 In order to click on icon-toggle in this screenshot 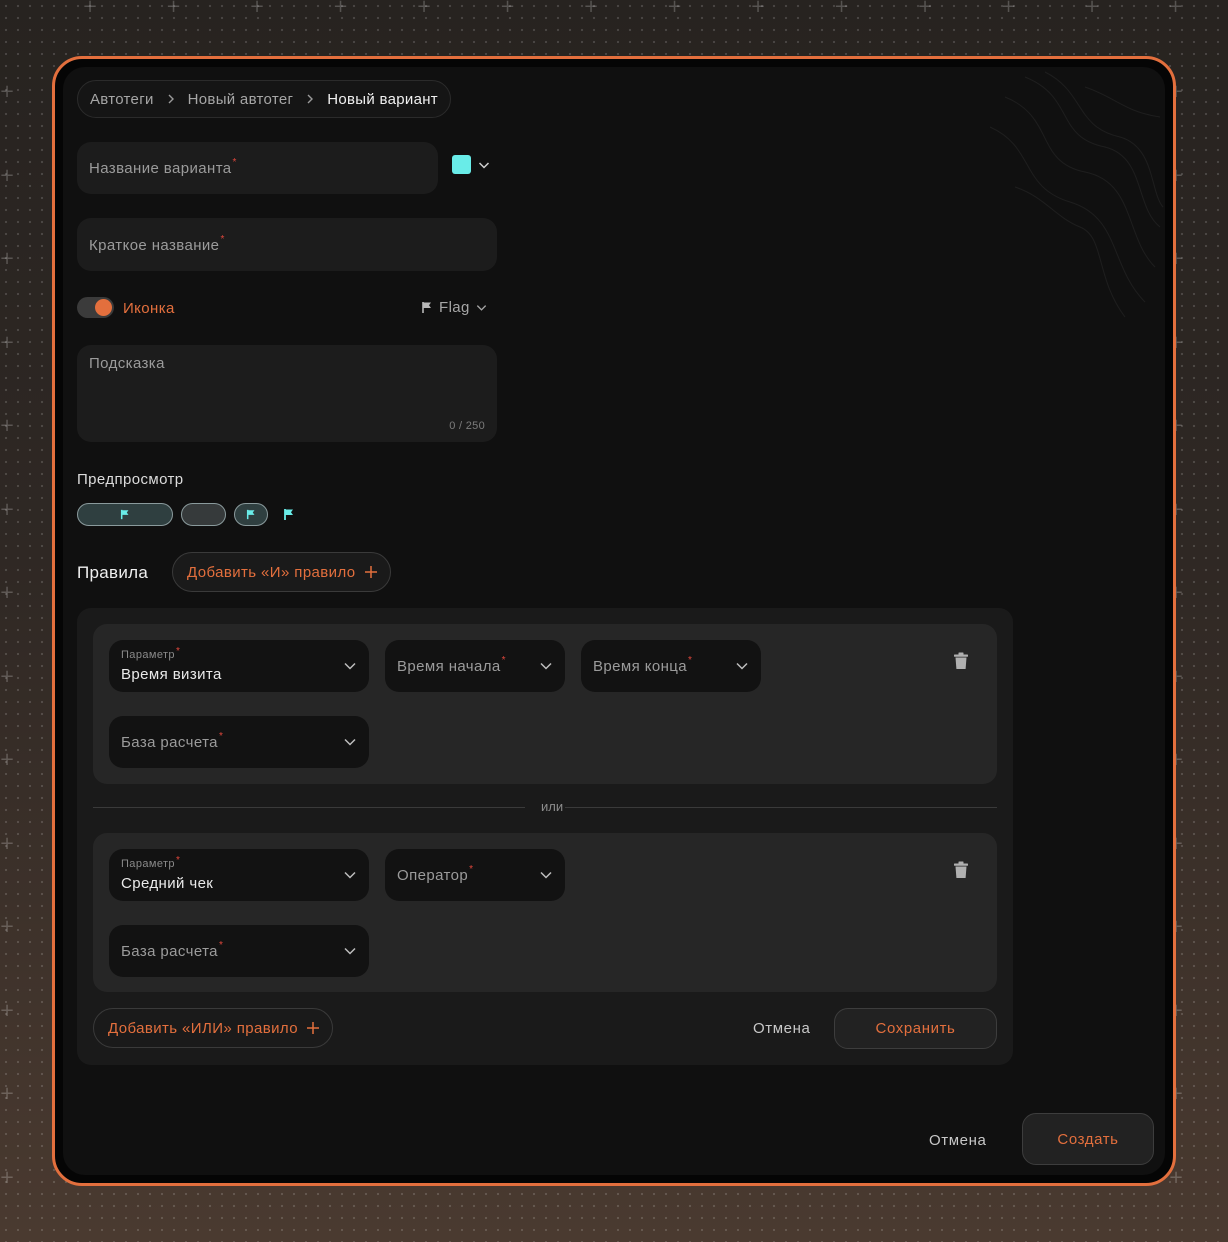, I will do `click(95, 307)`.